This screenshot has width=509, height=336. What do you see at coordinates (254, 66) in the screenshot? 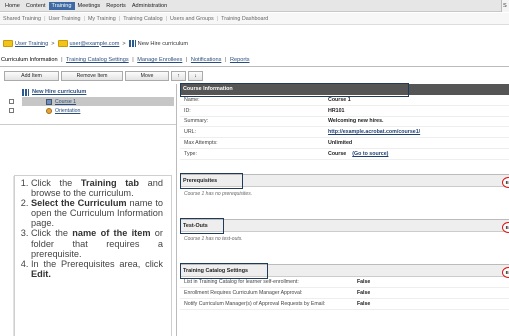
I see `tabs-divider` at bounding box center [254, 66].